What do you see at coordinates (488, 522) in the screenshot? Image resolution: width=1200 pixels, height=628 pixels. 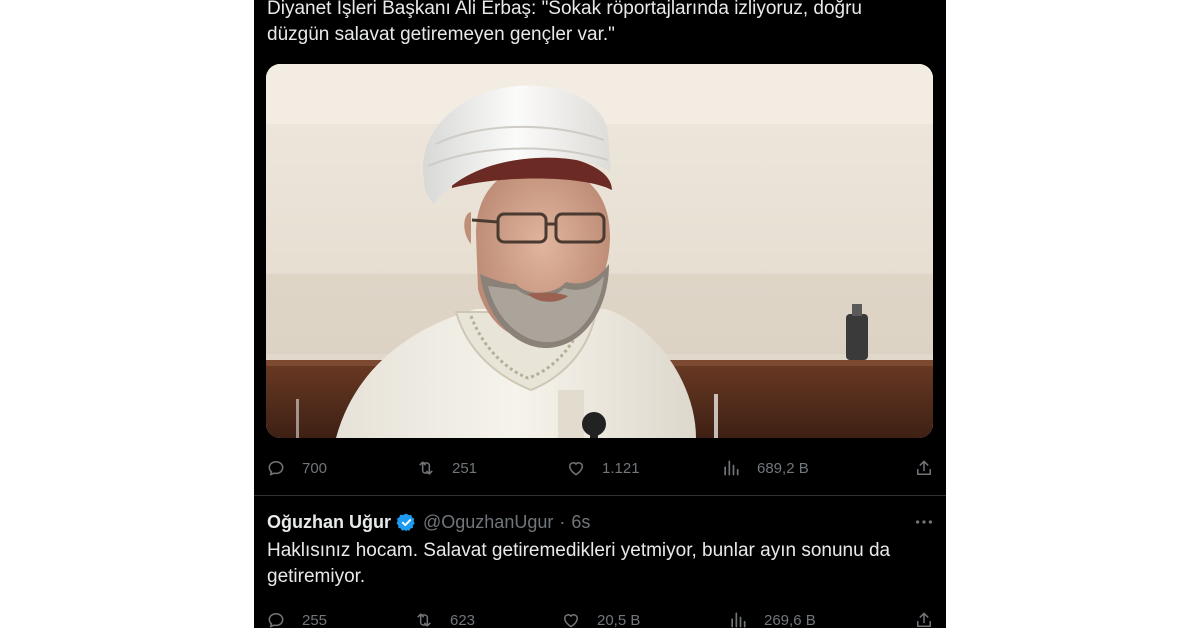 I see `author-handle: @OguzhanUgur` at bounding box center [488, 522].